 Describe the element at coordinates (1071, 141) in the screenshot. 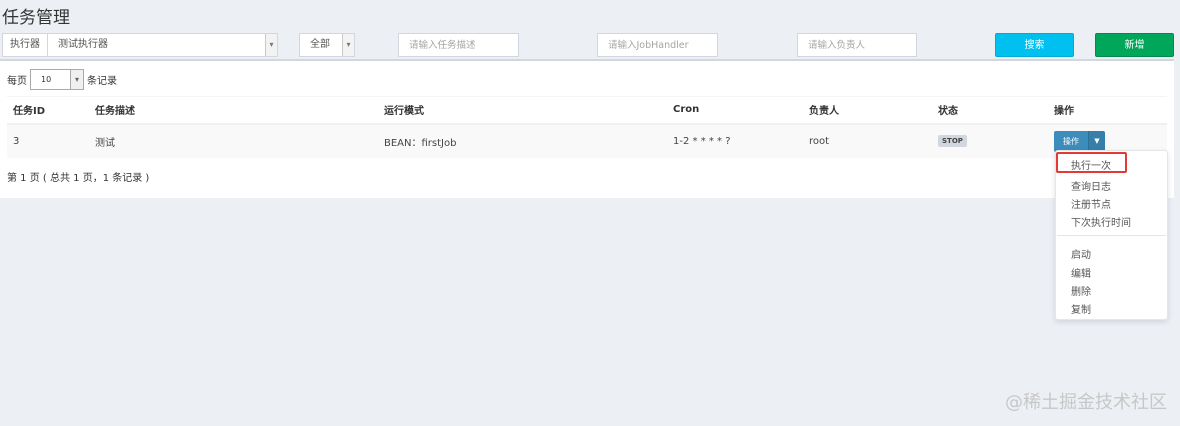

I see `operate-button: 操作` at that location.